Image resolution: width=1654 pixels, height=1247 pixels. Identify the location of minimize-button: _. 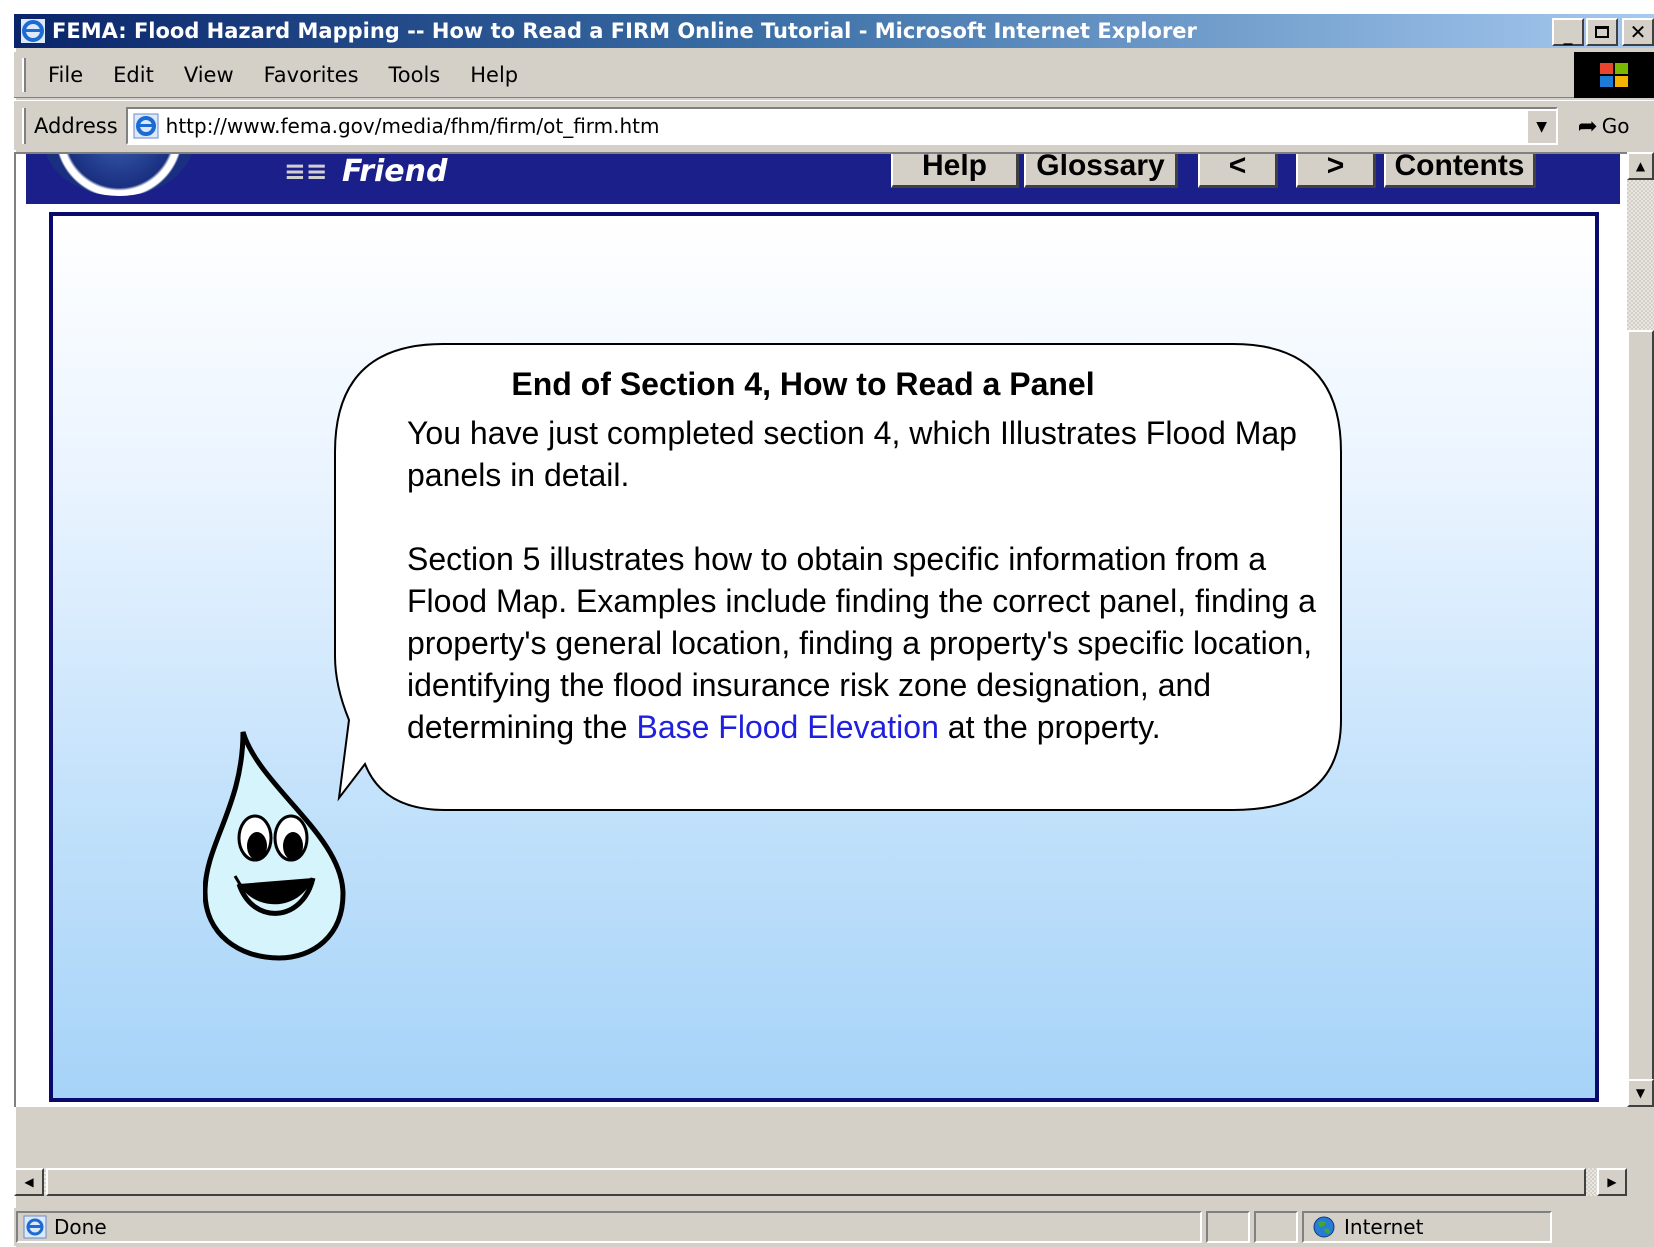
(1568, 32).